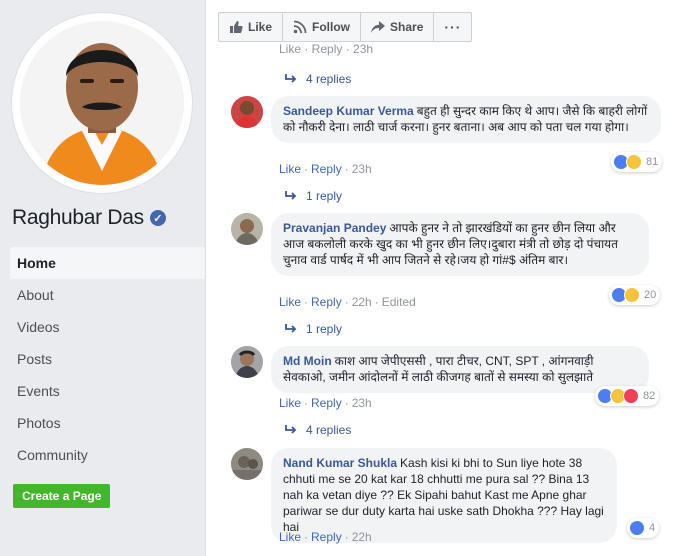 The image size is (693, 556). I want to click on profile-picture, so click(102, 103).